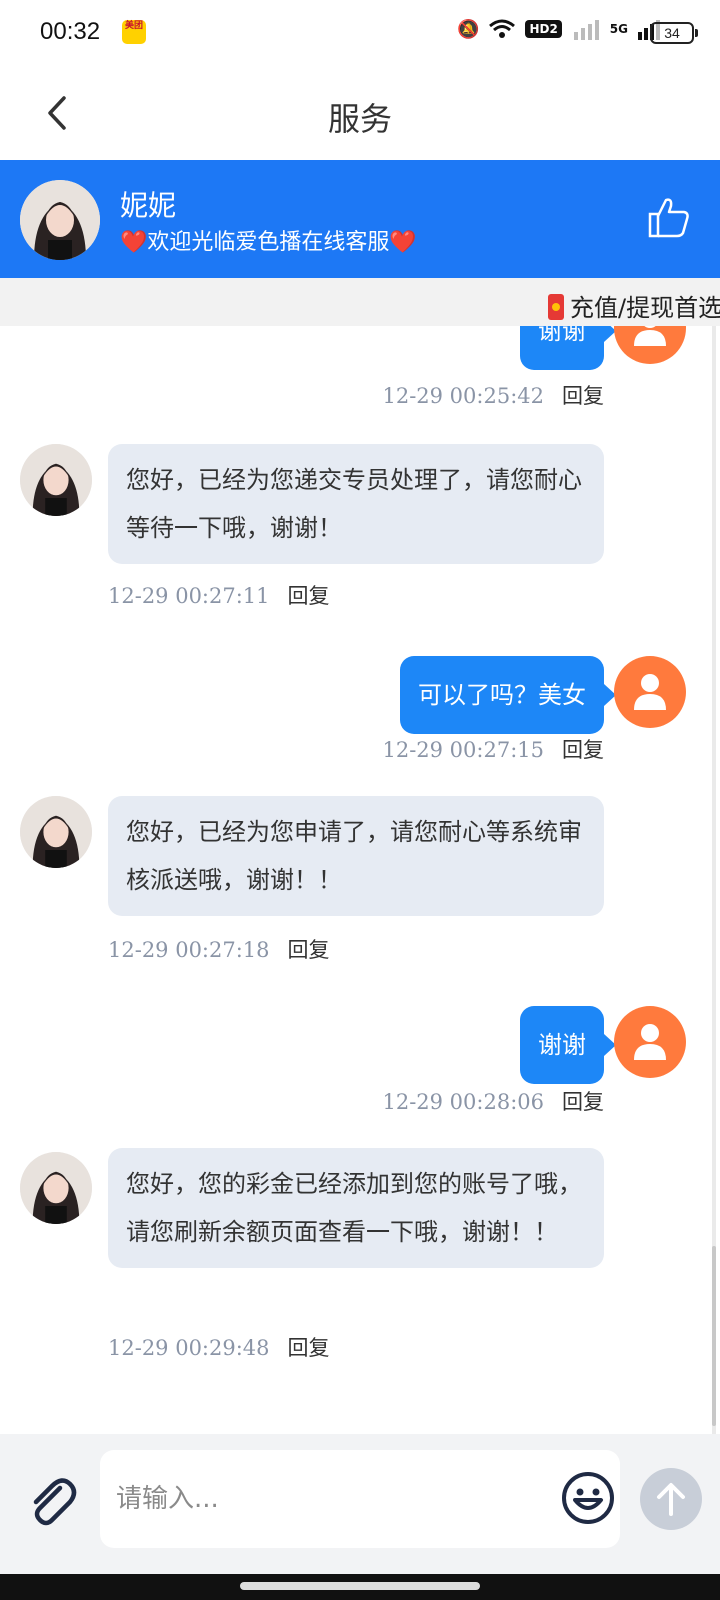 Image resolution: width=720 pixels, height=1600 pixels. Describe the element at coordinates (70, 31) in the screenshot. I see `status-time: 00:32` at that location.